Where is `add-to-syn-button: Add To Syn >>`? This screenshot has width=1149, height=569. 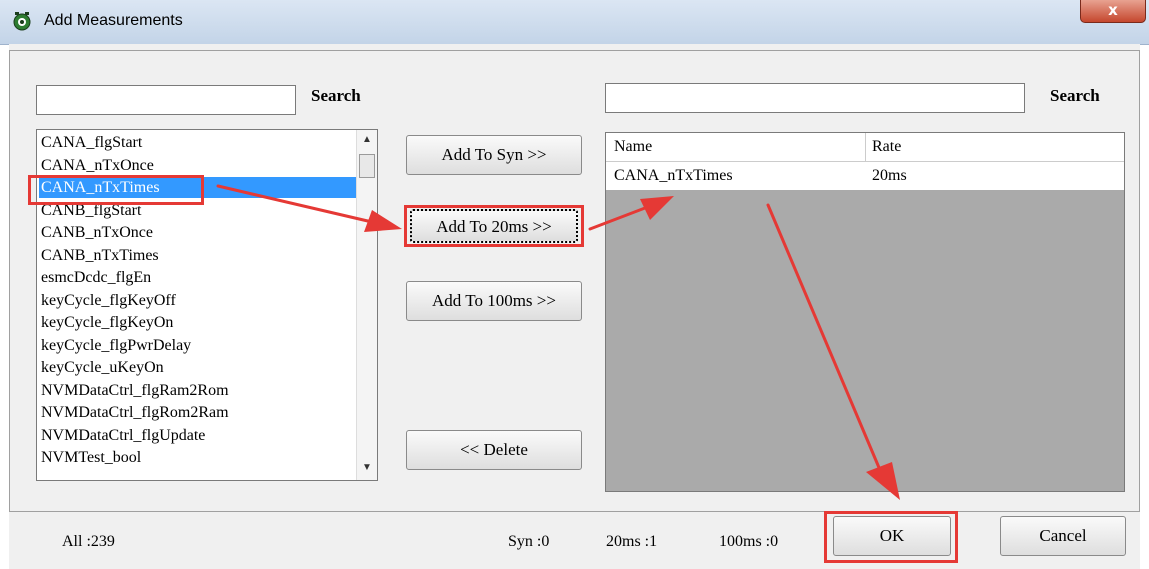 add-to-syn-button: Add To Syn >> is located at coordinates (494, 155).